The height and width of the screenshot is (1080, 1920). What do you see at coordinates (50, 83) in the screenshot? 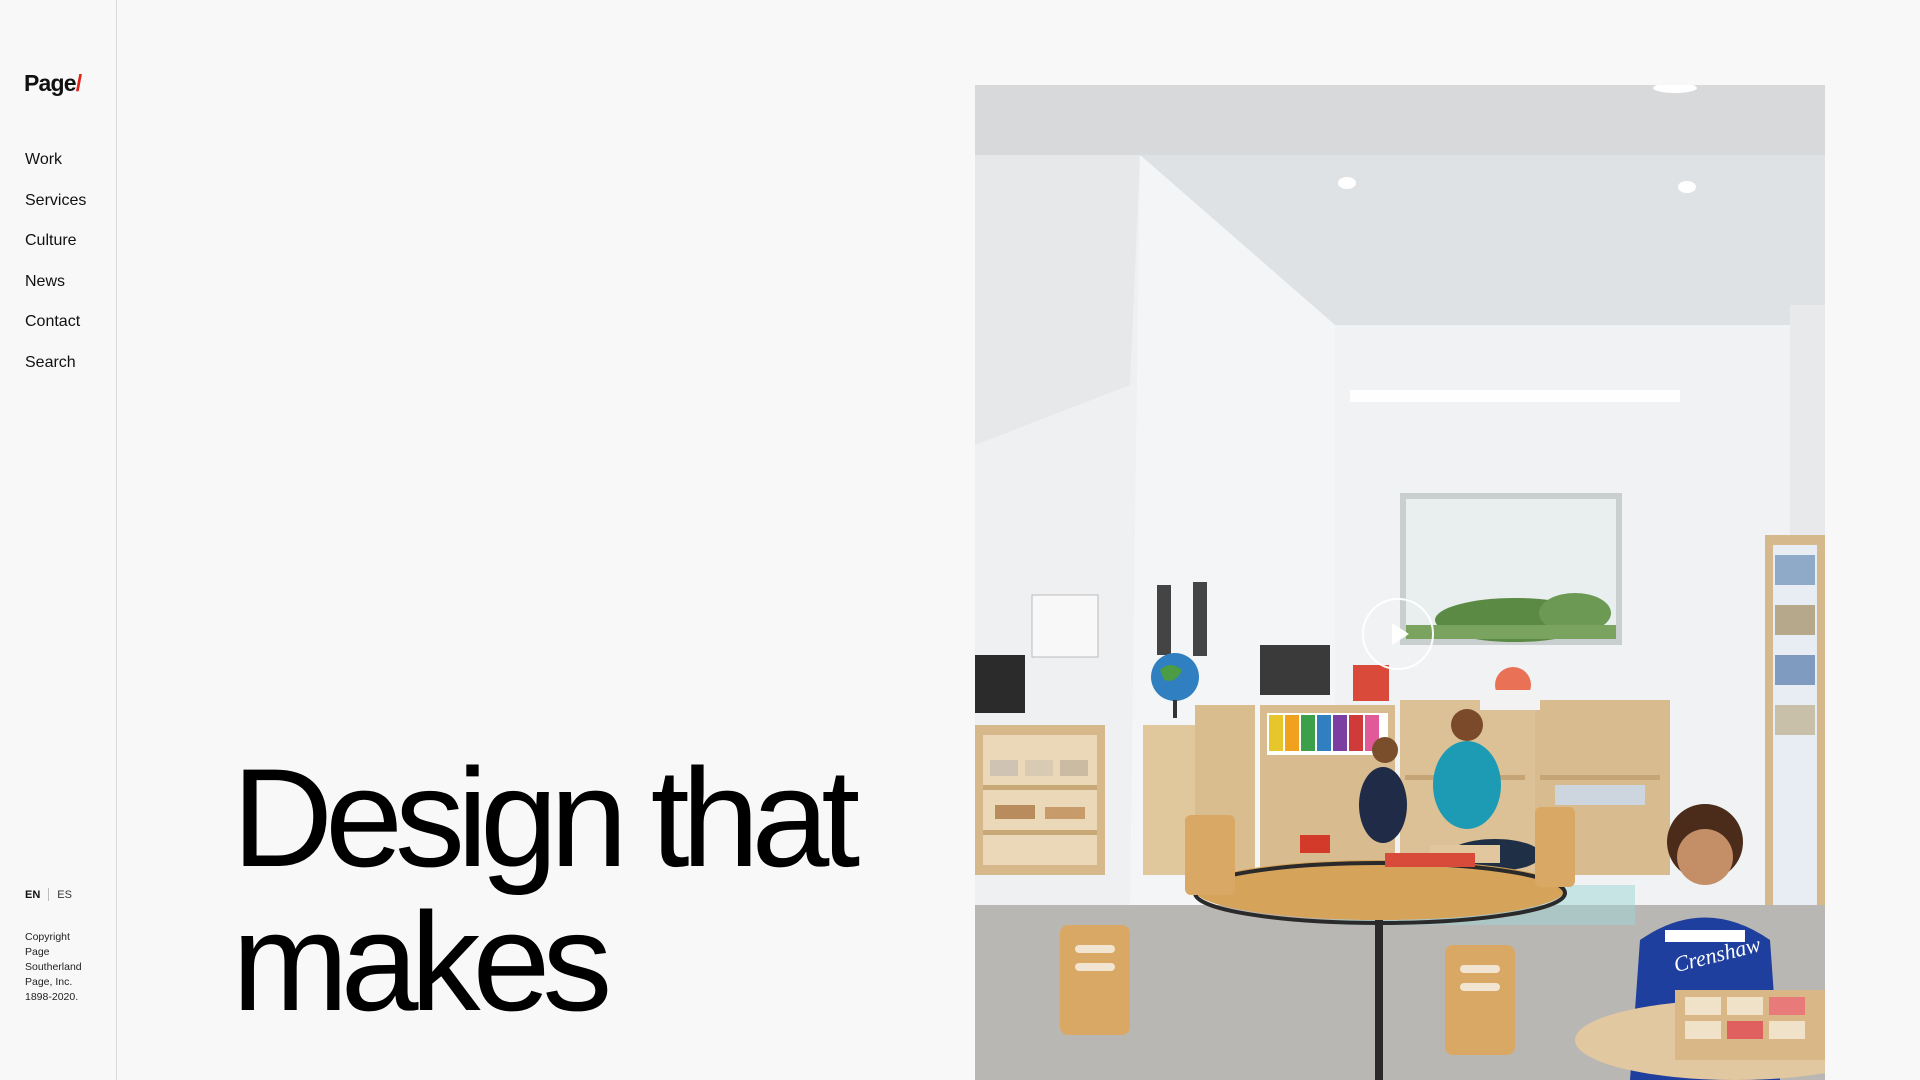
I see `logo-text: Page` at bounding box center [50, 83].